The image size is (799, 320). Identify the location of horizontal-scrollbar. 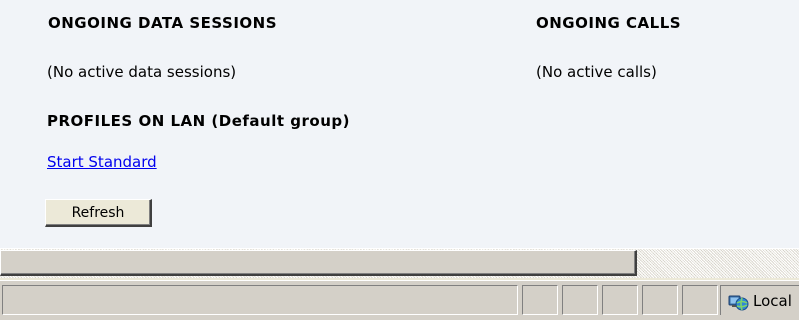
(399, 263).